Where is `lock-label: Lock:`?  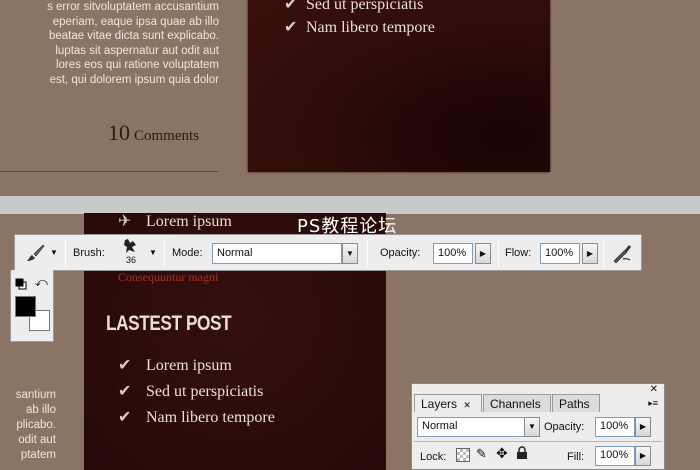
lock-label: Lock: is located at coordinates (433, 457).